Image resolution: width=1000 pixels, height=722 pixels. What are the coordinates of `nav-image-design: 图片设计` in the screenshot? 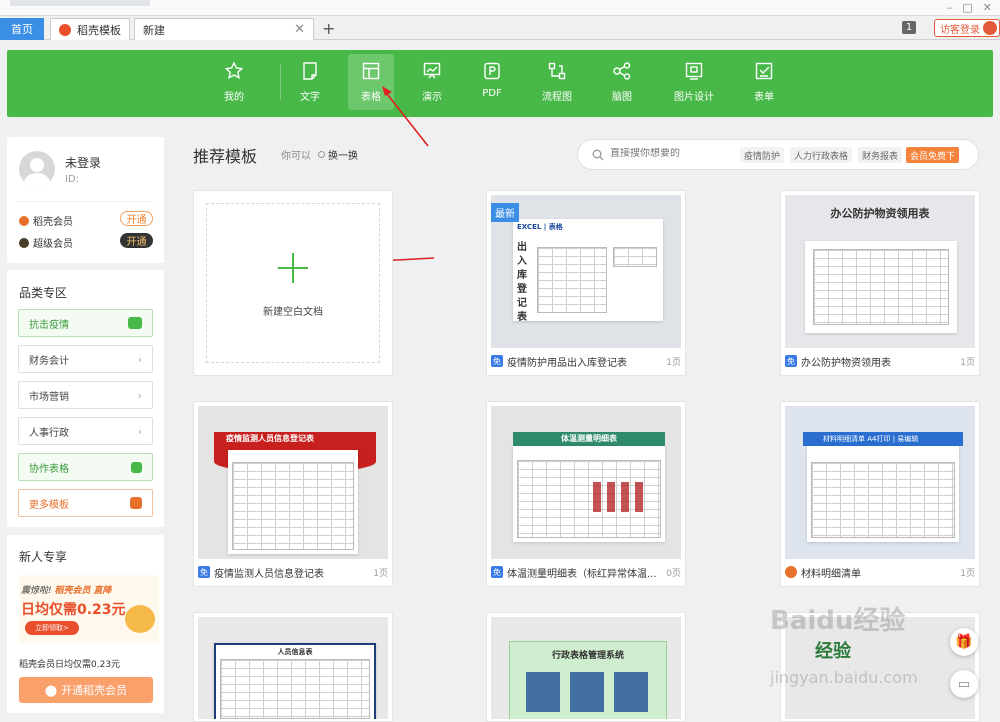 It's located at (694, 82).